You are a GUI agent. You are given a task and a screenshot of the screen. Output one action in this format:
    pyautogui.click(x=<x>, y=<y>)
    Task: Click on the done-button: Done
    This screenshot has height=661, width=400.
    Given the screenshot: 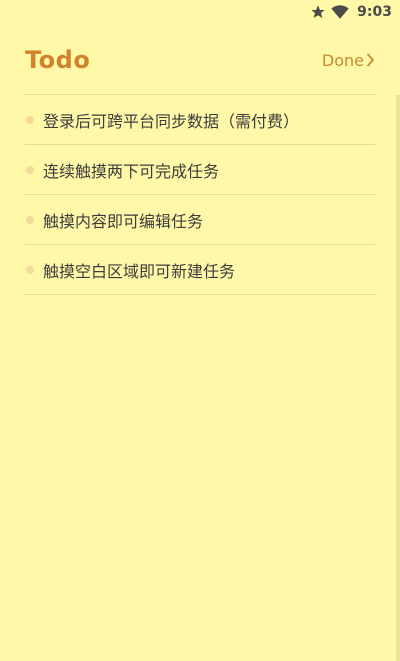 What is the action you would take?
    pyautogui.click(x=349, y=60)
    